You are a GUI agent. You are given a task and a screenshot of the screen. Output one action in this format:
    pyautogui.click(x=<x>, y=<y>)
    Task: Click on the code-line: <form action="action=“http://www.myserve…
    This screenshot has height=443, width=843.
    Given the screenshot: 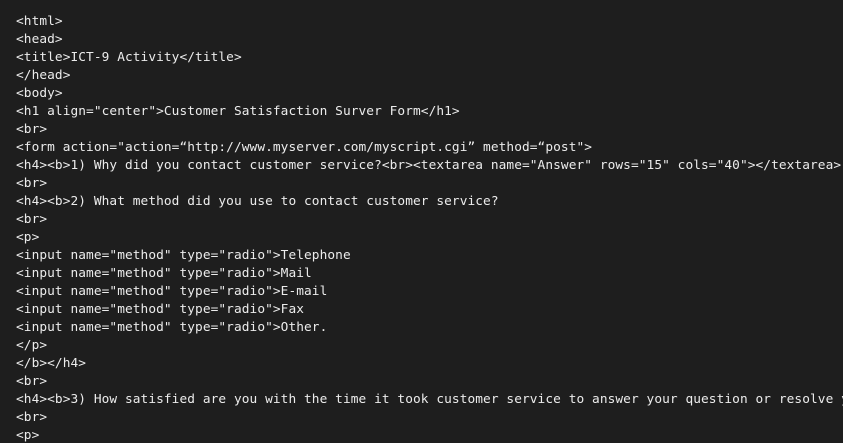 What is the action you would take?
    pyautogui.click(x=304, y=147)
    